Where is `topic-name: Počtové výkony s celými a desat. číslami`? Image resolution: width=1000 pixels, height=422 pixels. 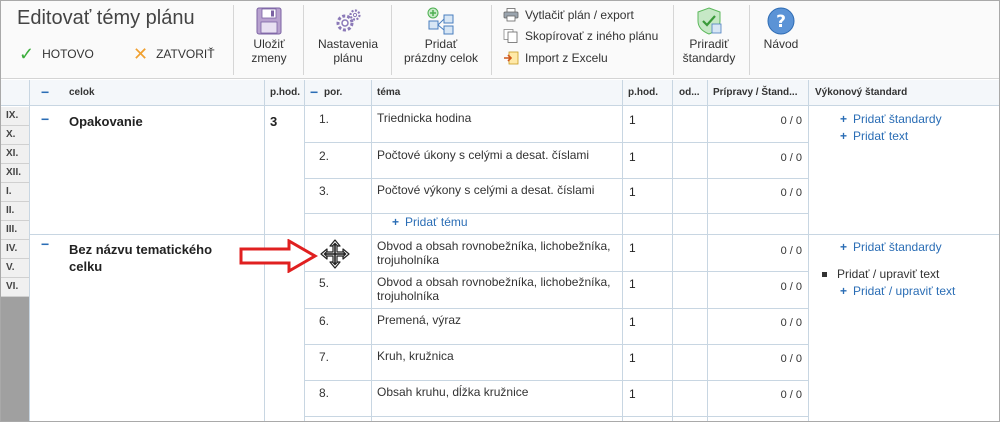 topic-name: Počtové výkony s celými a desat. číslami is located at coordinates (499, 190).